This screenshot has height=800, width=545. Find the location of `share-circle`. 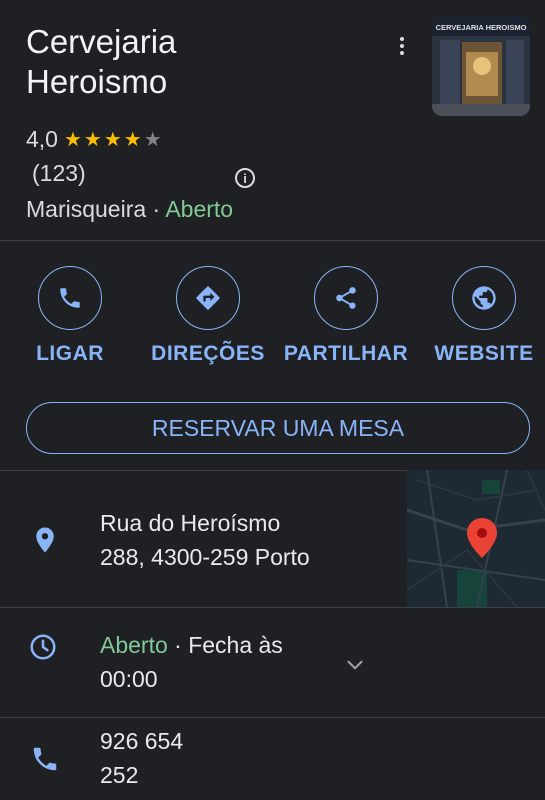

share-circle is located at coordinates (346, 298).